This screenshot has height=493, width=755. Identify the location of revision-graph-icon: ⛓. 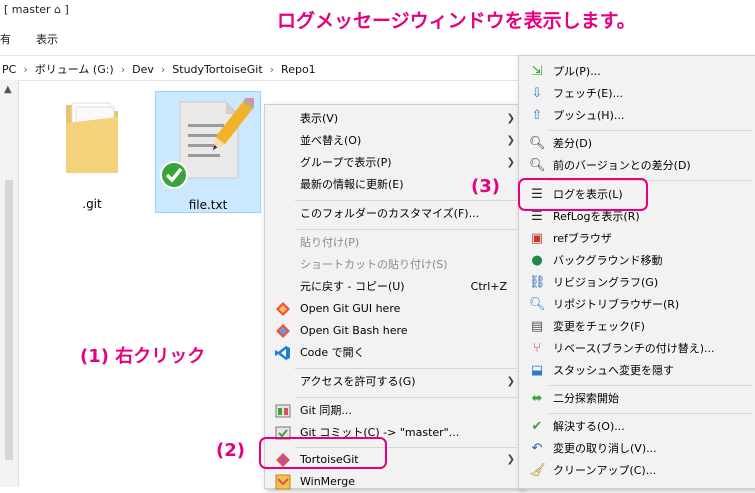
(537, 282).